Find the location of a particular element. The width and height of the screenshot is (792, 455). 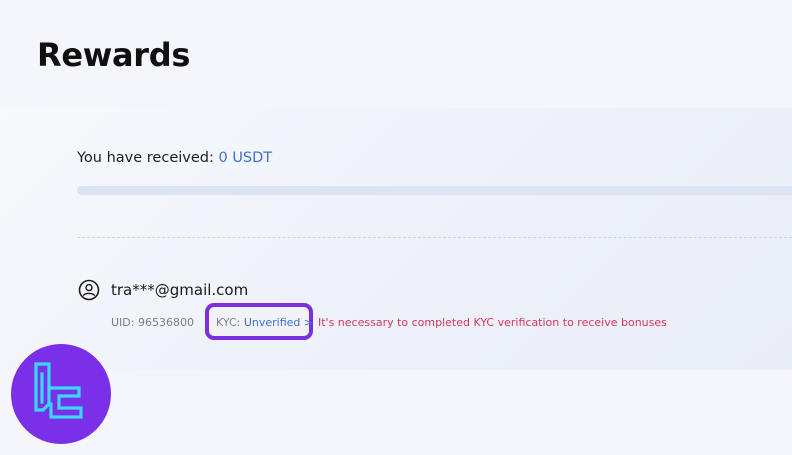

received-row: You have received: 0 USDT is located at coordinates (174, 158).